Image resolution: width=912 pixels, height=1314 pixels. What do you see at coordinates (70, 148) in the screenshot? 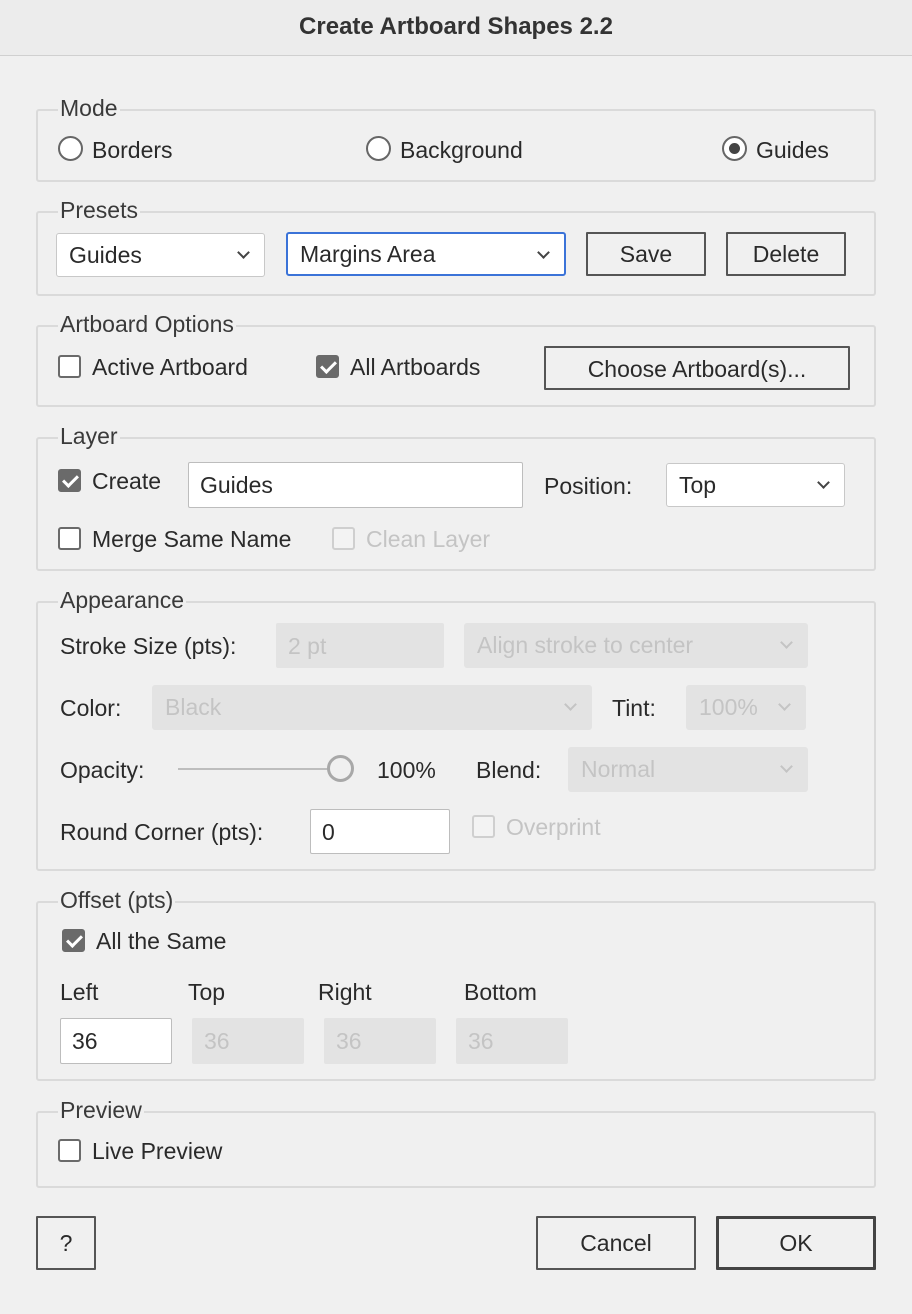
I see `mode-borders-radio` at bounding box center [70, 148].